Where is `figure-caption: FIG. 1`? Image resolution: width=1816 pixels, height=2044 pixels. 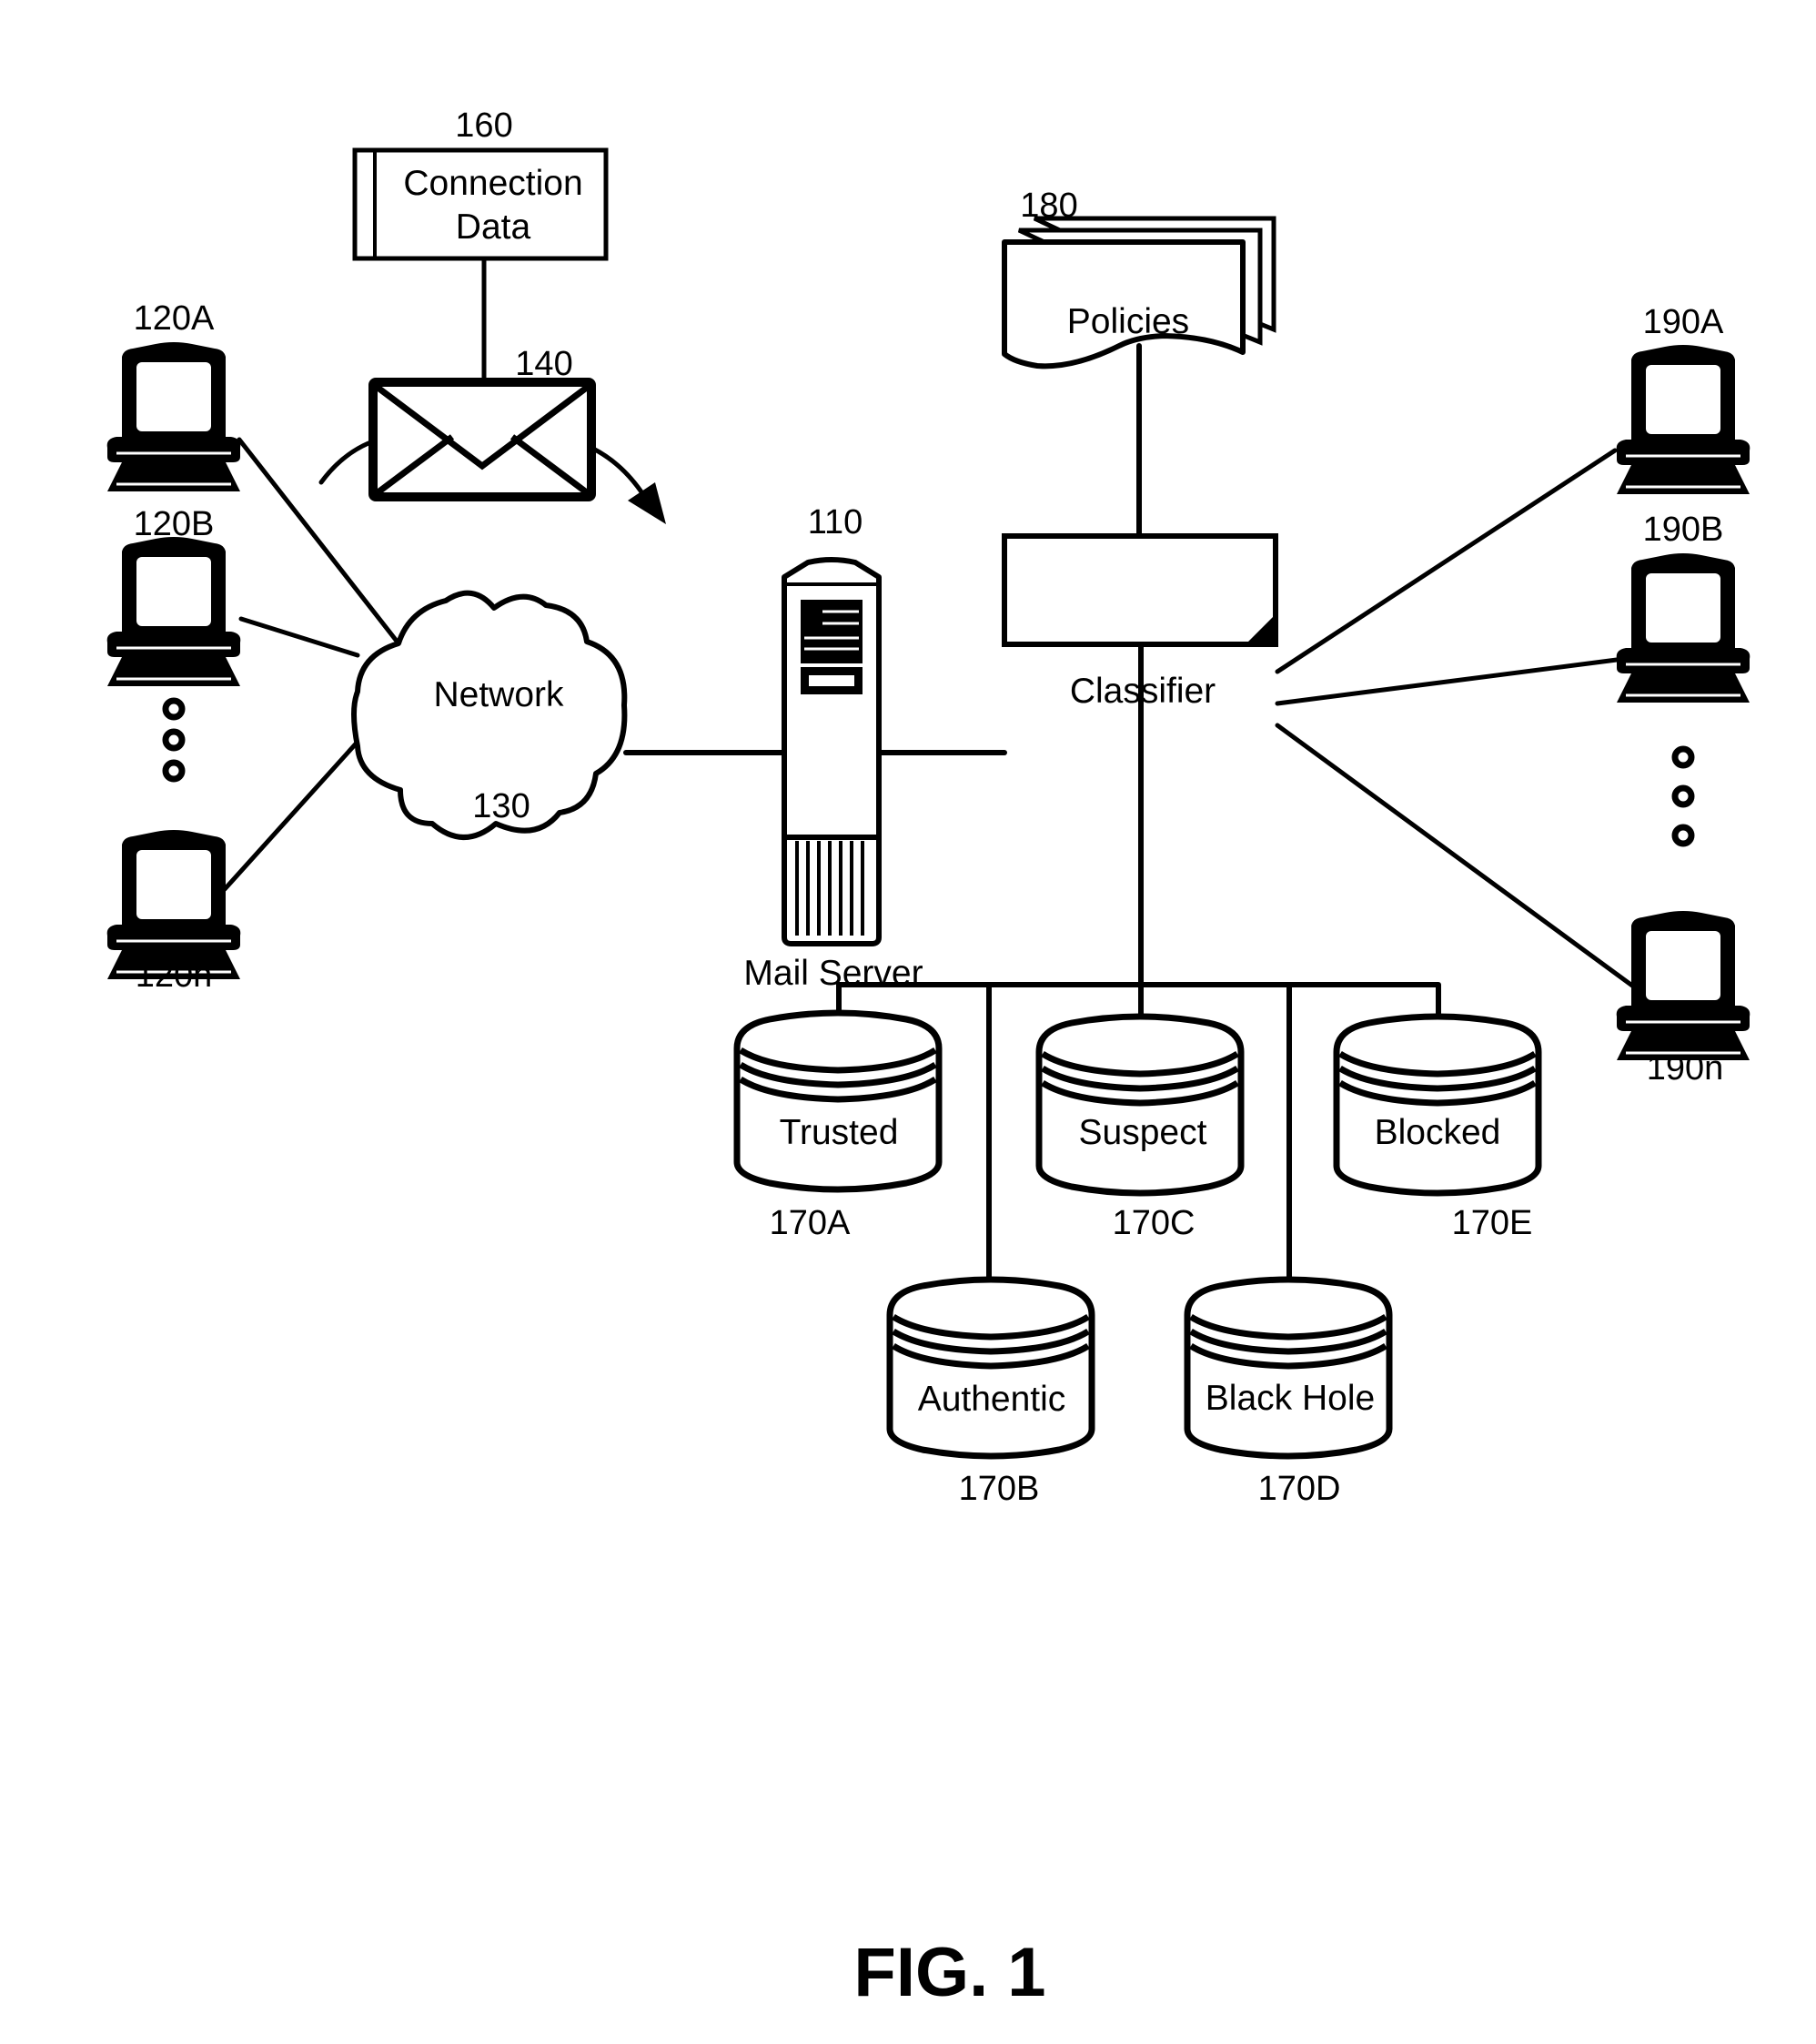
figure-caption: FIG. 1 is located at coordinates (949, 1972).